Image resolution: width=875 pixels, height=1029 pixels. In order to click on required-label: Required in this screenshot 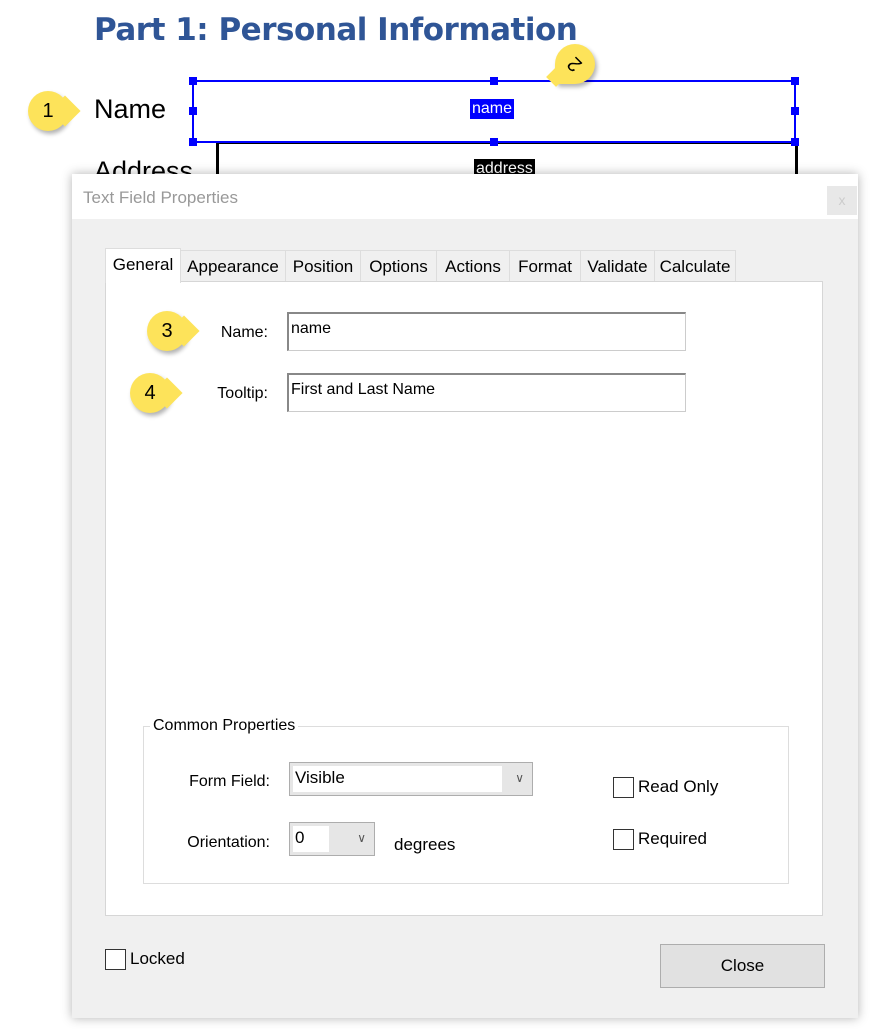, I will do `click(672, 838)`.